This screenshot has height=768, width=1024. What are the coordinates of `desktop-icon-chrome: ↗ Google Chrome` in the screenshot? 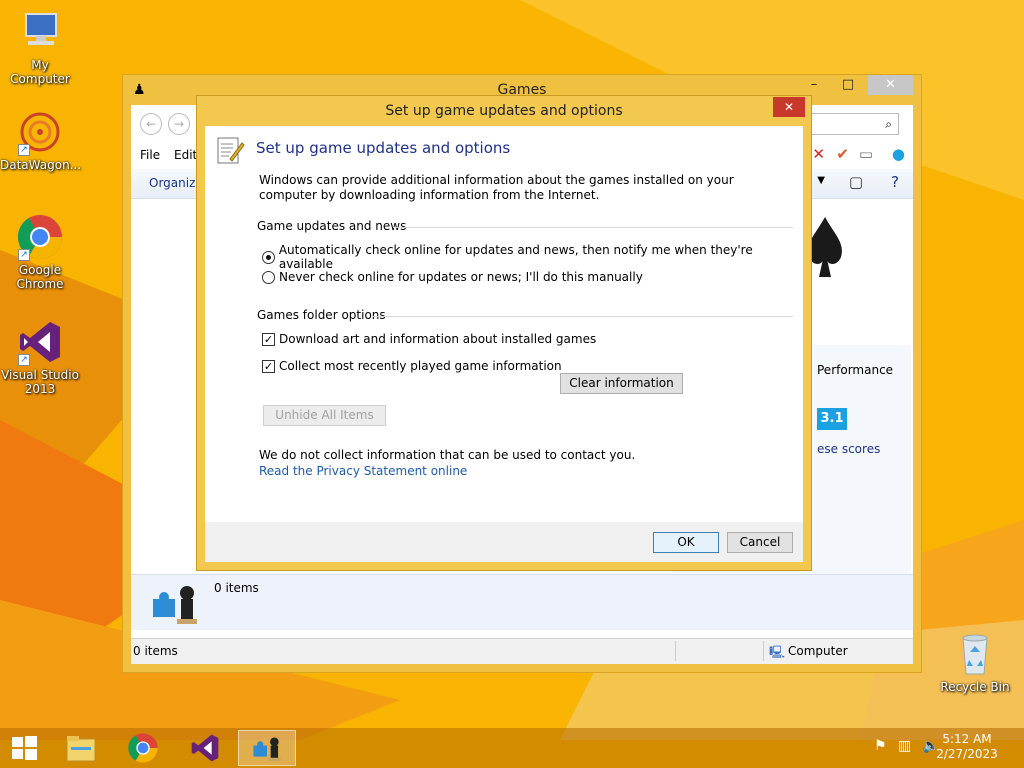 It's located at (40, 252).